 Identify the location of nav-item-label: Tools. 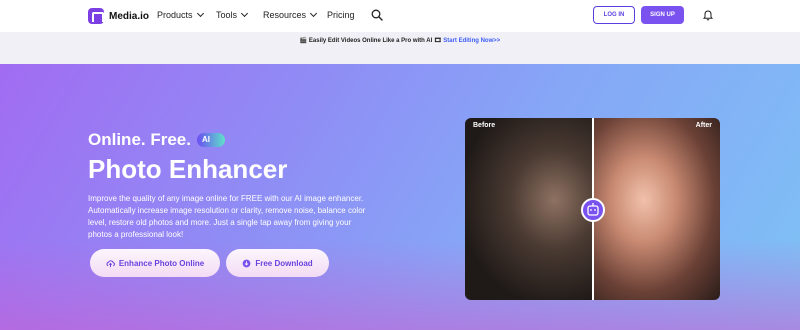
(227, 15).